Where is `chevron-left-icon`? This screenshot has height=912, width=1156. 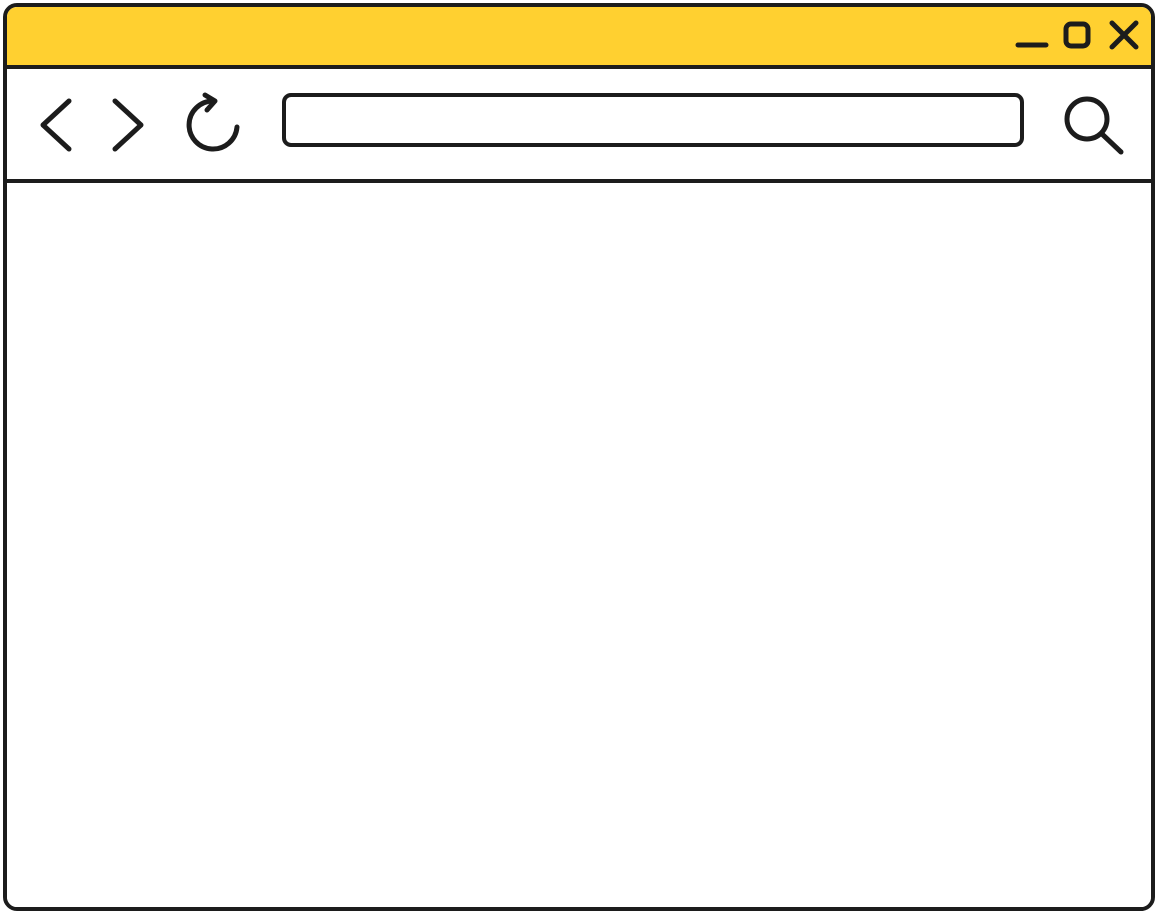
chevron-left-icon is located at coordinates (55, 125).